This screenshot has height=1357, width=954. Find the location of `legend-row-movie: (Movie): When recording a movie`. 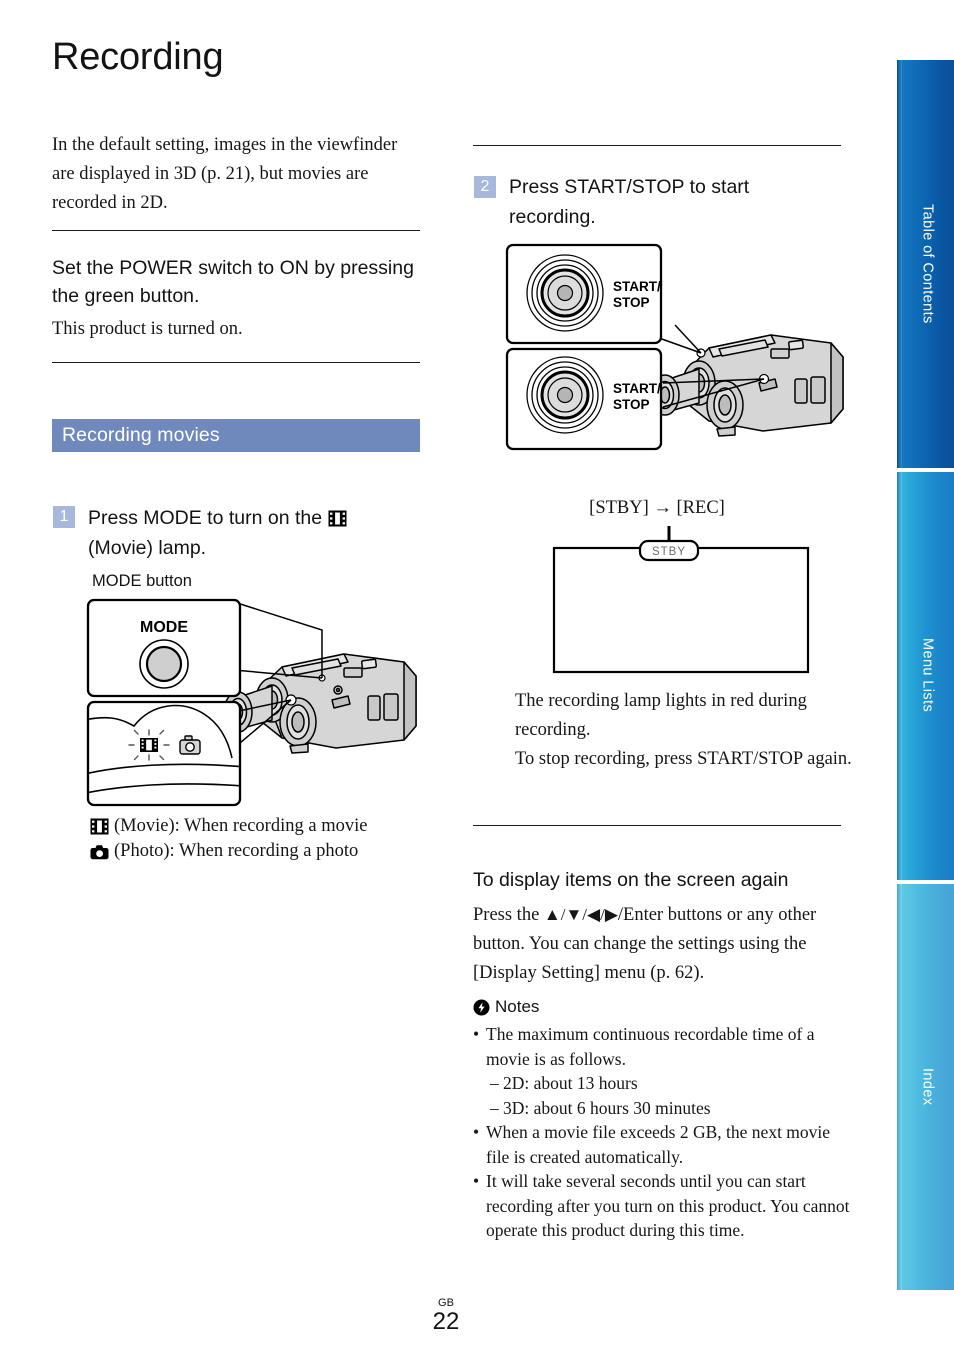

legend-row-movie: (Movie): When recording a movie is located at coordinates (228, 826).